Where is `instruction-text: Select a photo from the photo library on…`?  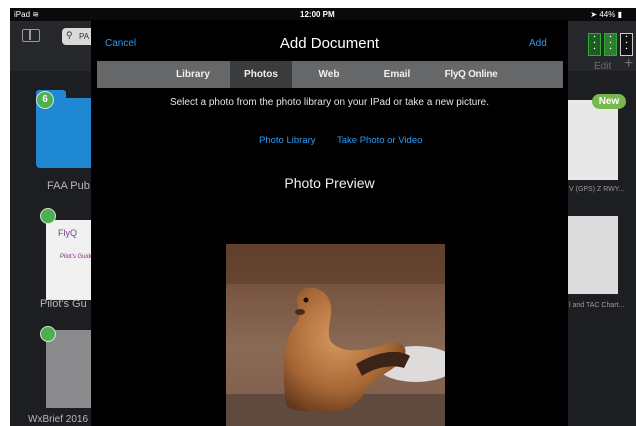 instruction-text: Select a photo from the photo library on… is located at coordinates (329, 102).